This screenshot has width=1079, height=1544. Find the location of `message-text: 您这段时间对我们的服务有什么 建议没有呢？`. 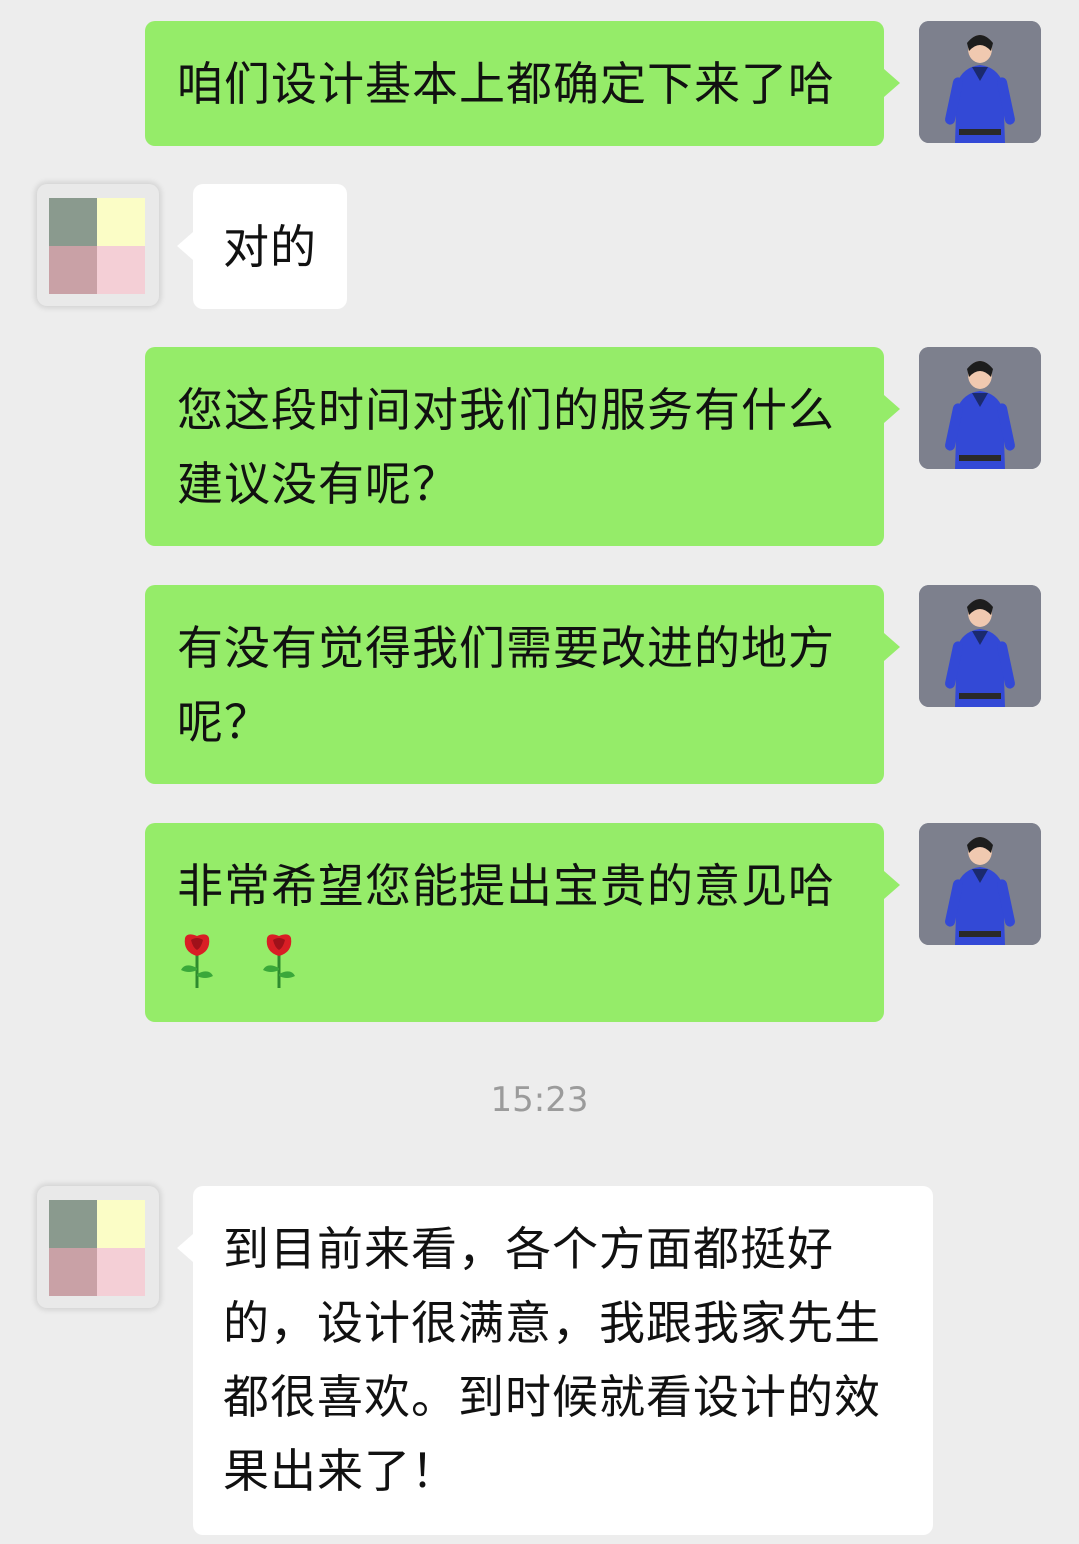

message-text: 您这段时间对我们的服务有什么 建议没有呢？ is located at coordinates (506, 447).